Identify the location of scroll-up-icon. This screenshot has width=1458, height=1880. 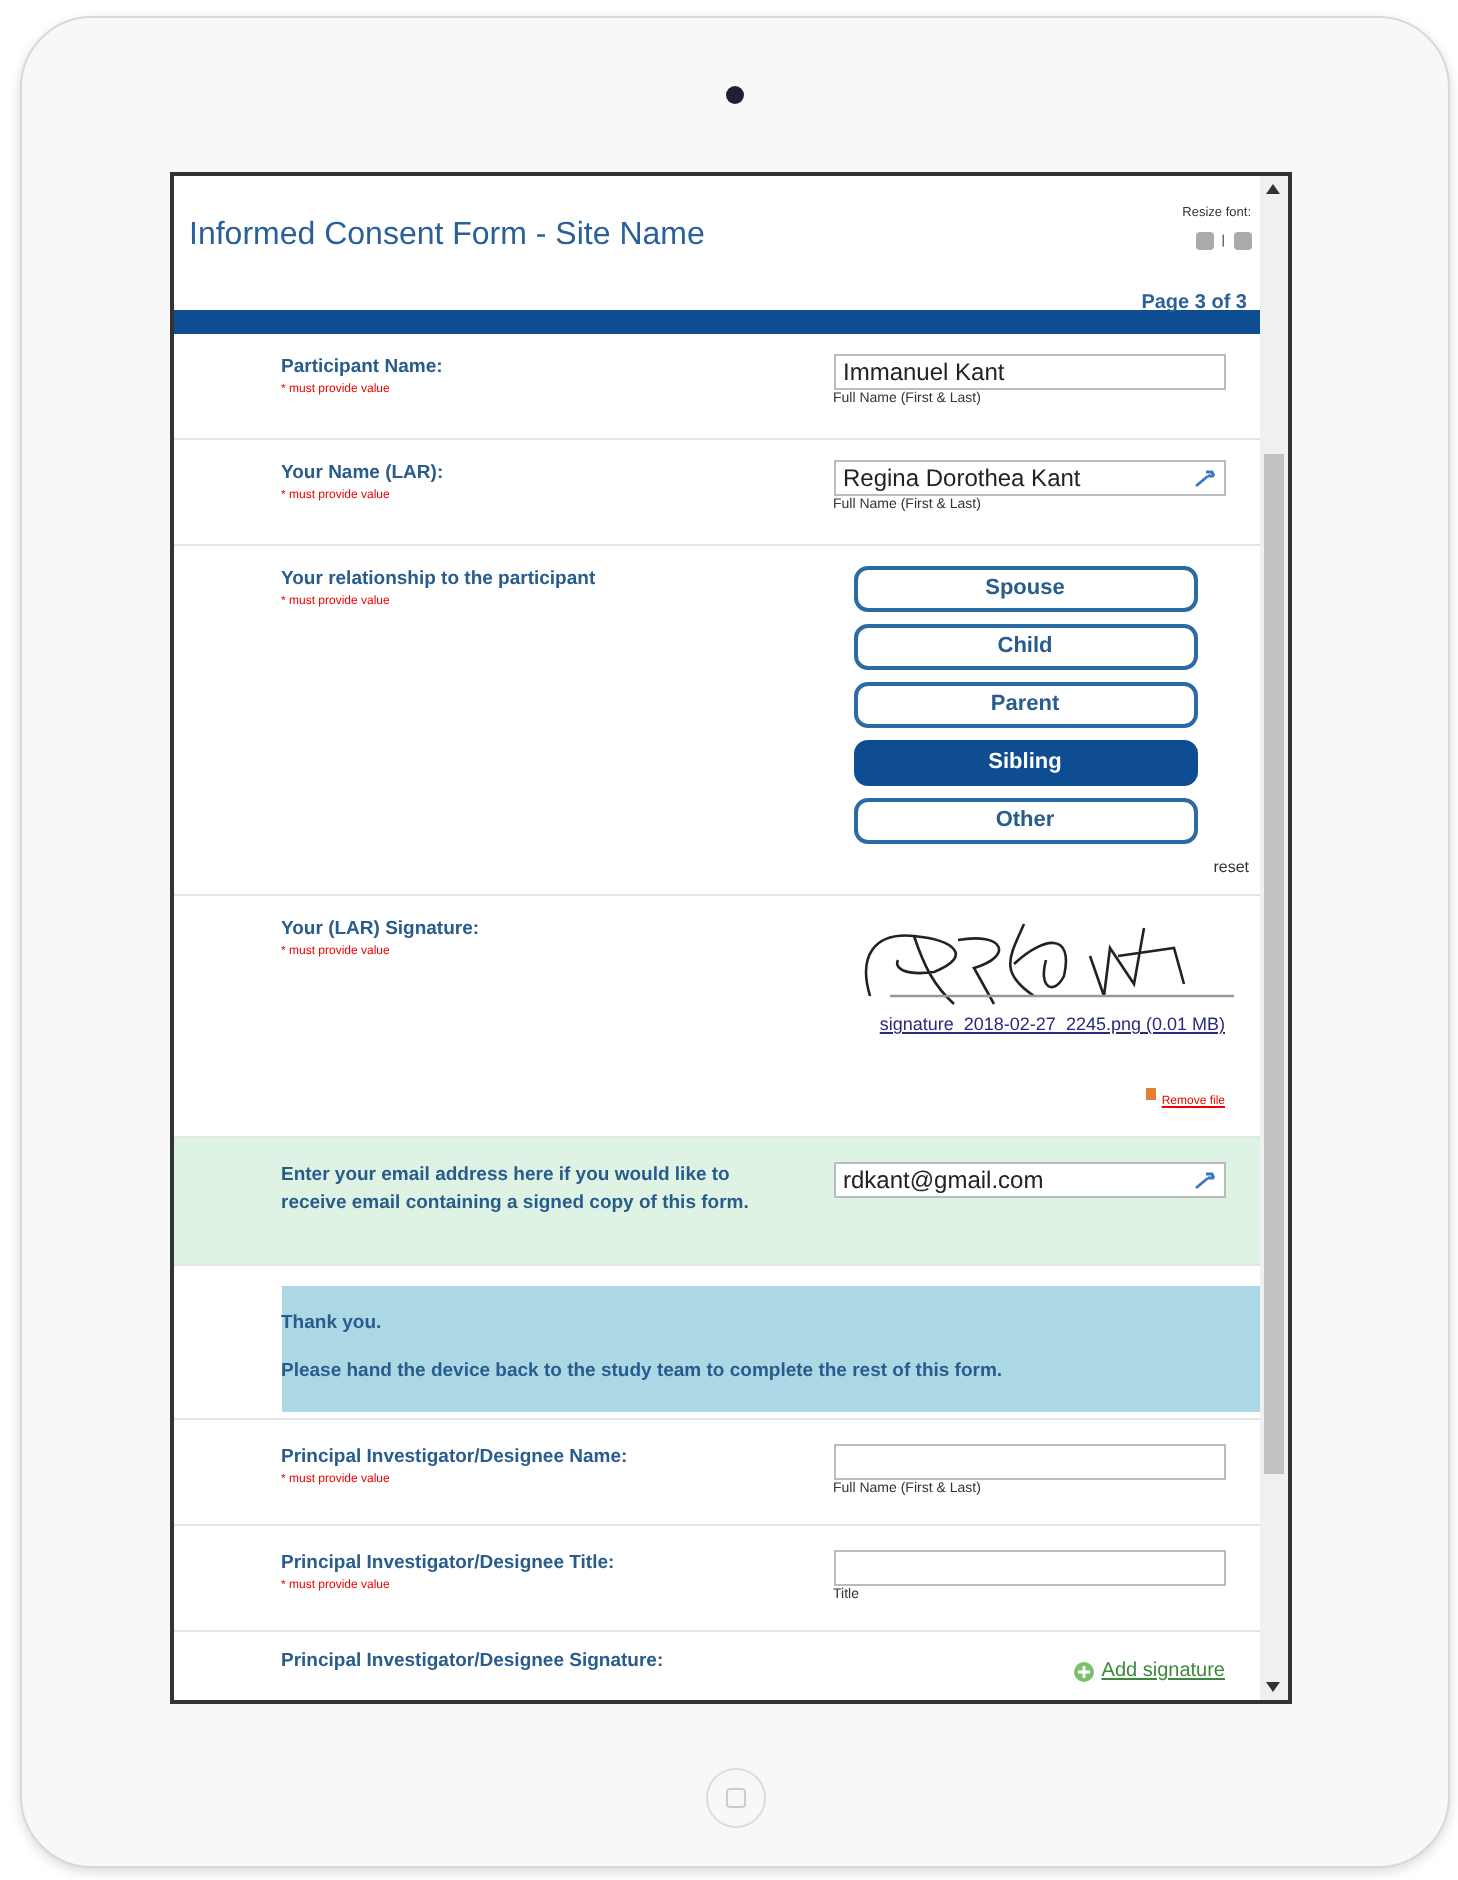
(1273, 189).